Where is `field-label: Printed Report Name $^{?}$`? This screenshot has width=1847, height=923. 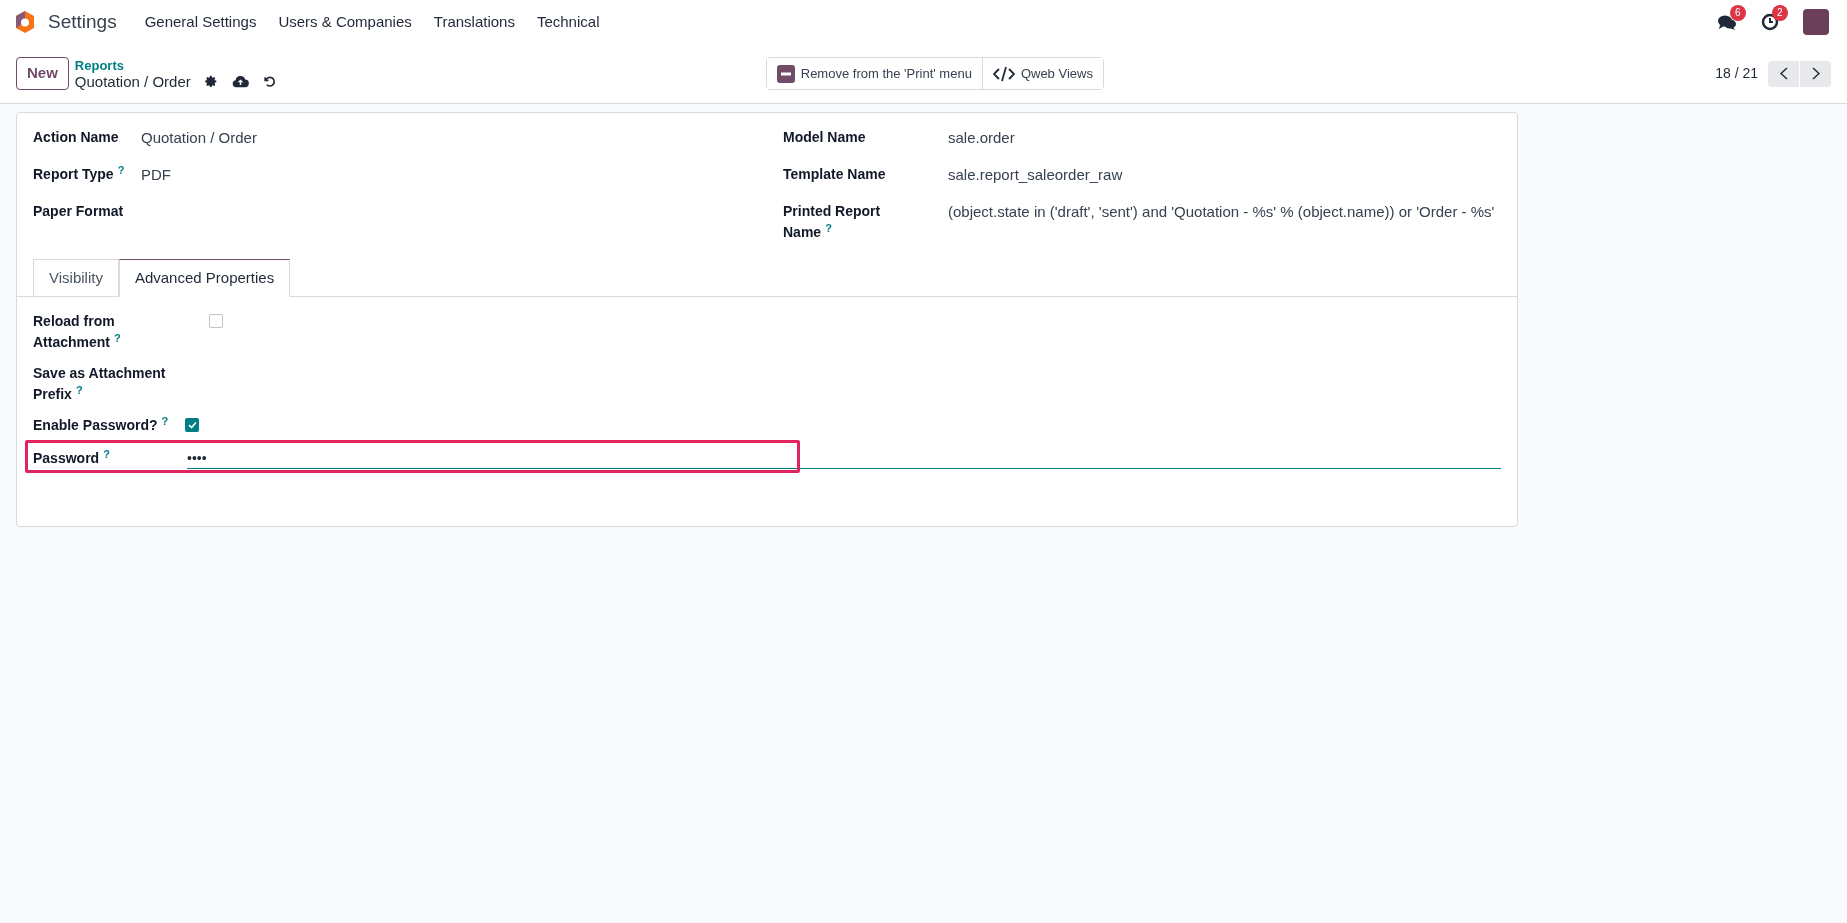
field-label: Printed Report Name $^{?}$ is located at coordinates (832, 222).